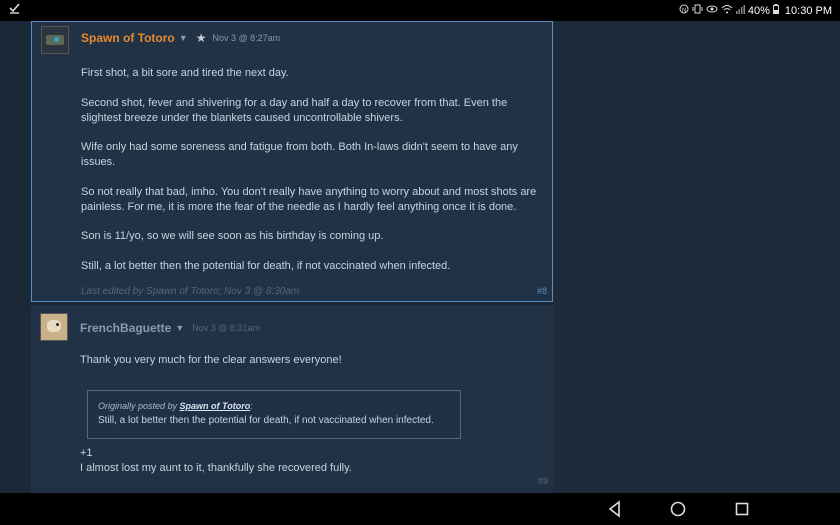 Image resolution: width=840 pixels, height=525 pixels. Describe the element at coordinates (712, 10) in the screenshot. I see `eye-icon` at that location.